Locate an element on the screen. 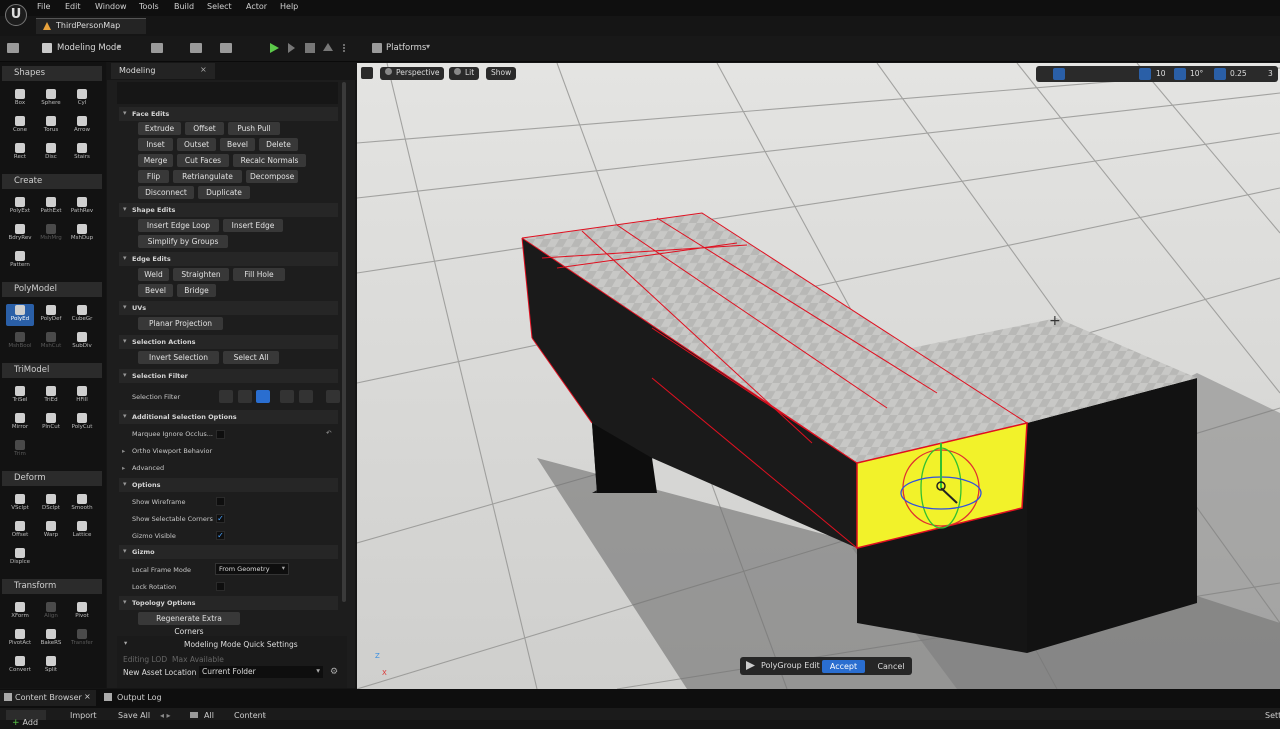 The width and height of the screenshot is (1280, 729). select-icon is located at coordinates (1044, 74).